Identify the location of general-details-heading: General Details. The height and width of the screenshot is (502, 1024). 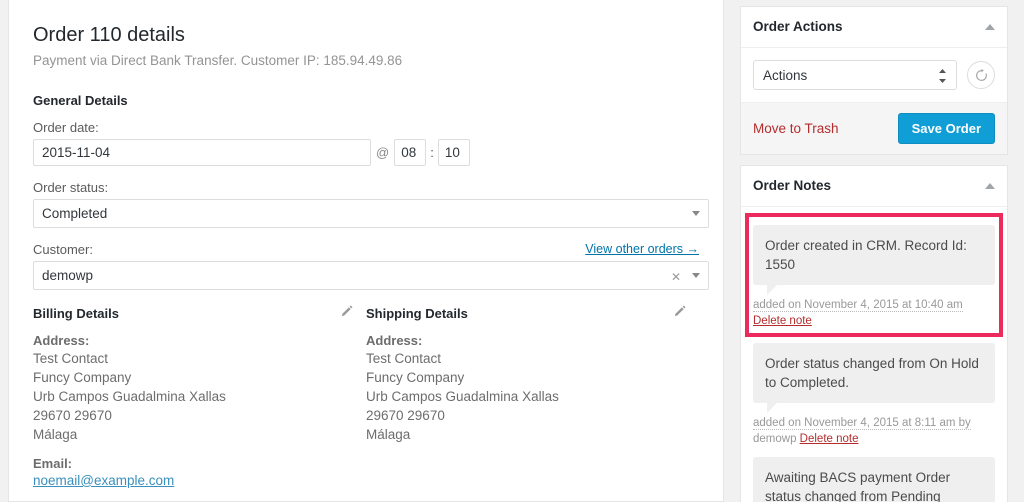
(80, 100).